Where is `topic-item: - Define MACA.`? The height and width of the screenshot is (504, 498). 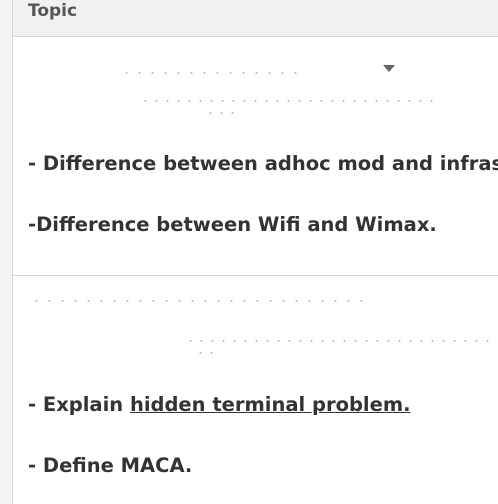 topic-item: - Define MACA. is located at coordinates (110, 465).